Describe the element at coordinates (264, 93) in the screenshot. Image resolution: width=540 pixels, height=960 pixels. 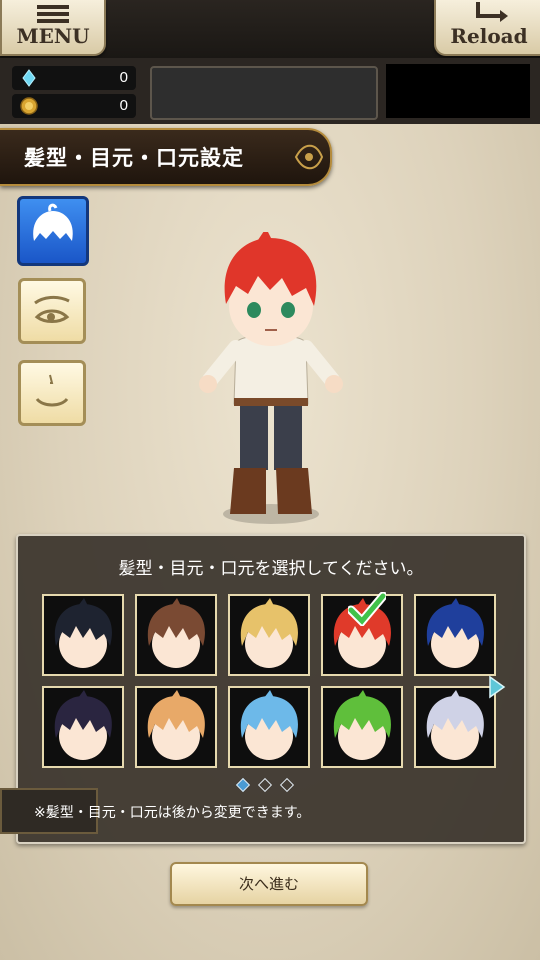
I see `message-box` at that location.